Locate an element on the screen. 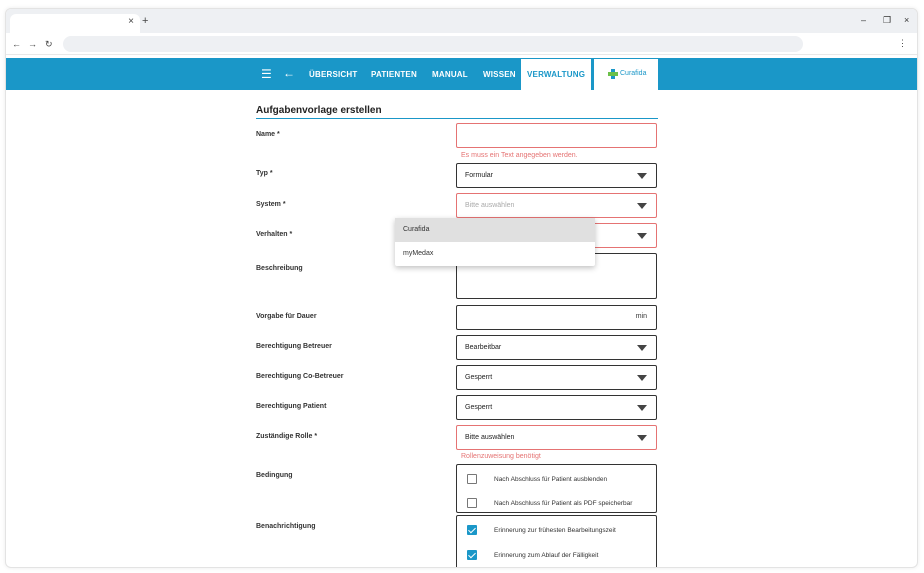 The height and width of the screenshot is (573, 924). dropdown-option-curafida: Curafida is located at coordinates (495, 230).